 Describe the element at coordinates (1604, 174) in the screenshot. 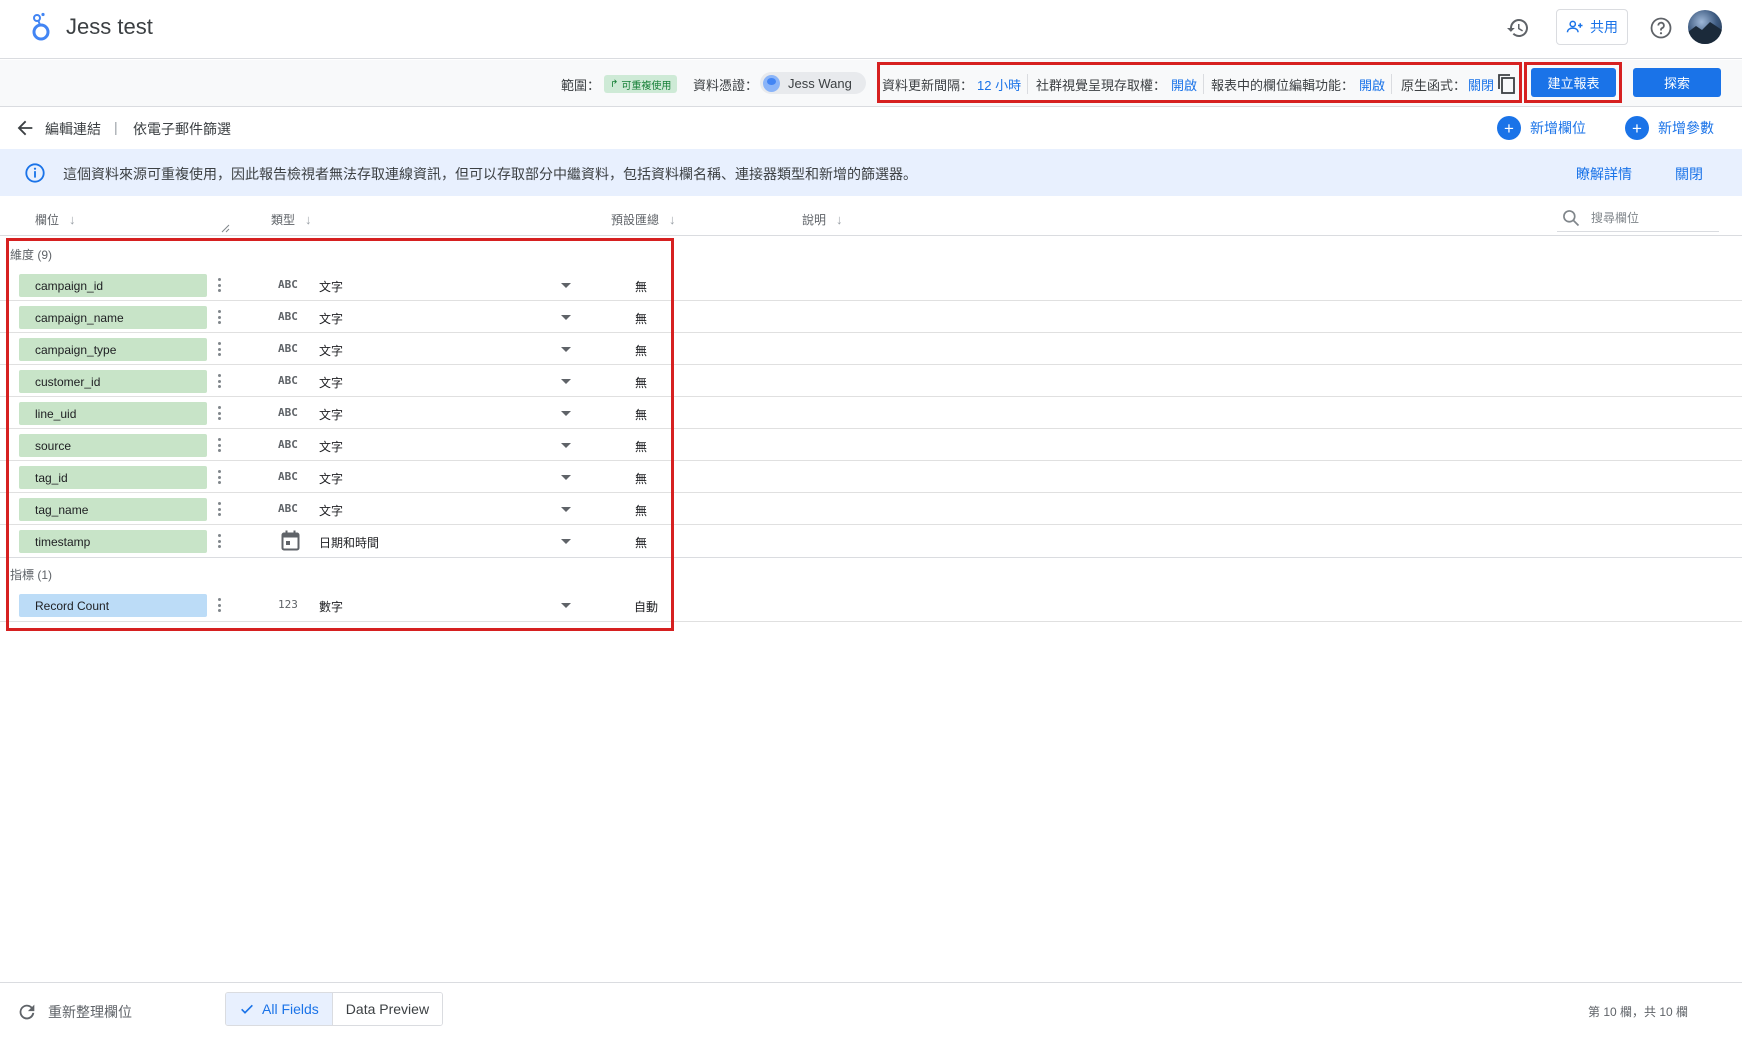

I see `learn-more-link: 瞭解詳情` at that location.